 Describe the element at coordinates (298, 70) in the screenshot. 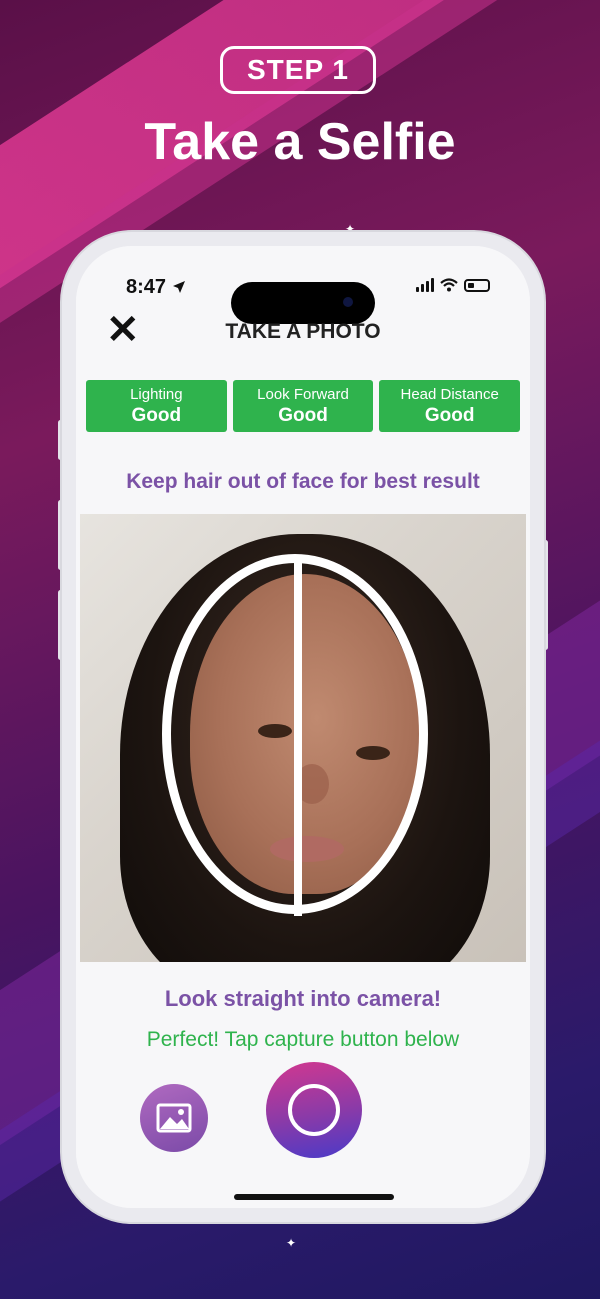

I see `step-badge: STEP 1` at that location.